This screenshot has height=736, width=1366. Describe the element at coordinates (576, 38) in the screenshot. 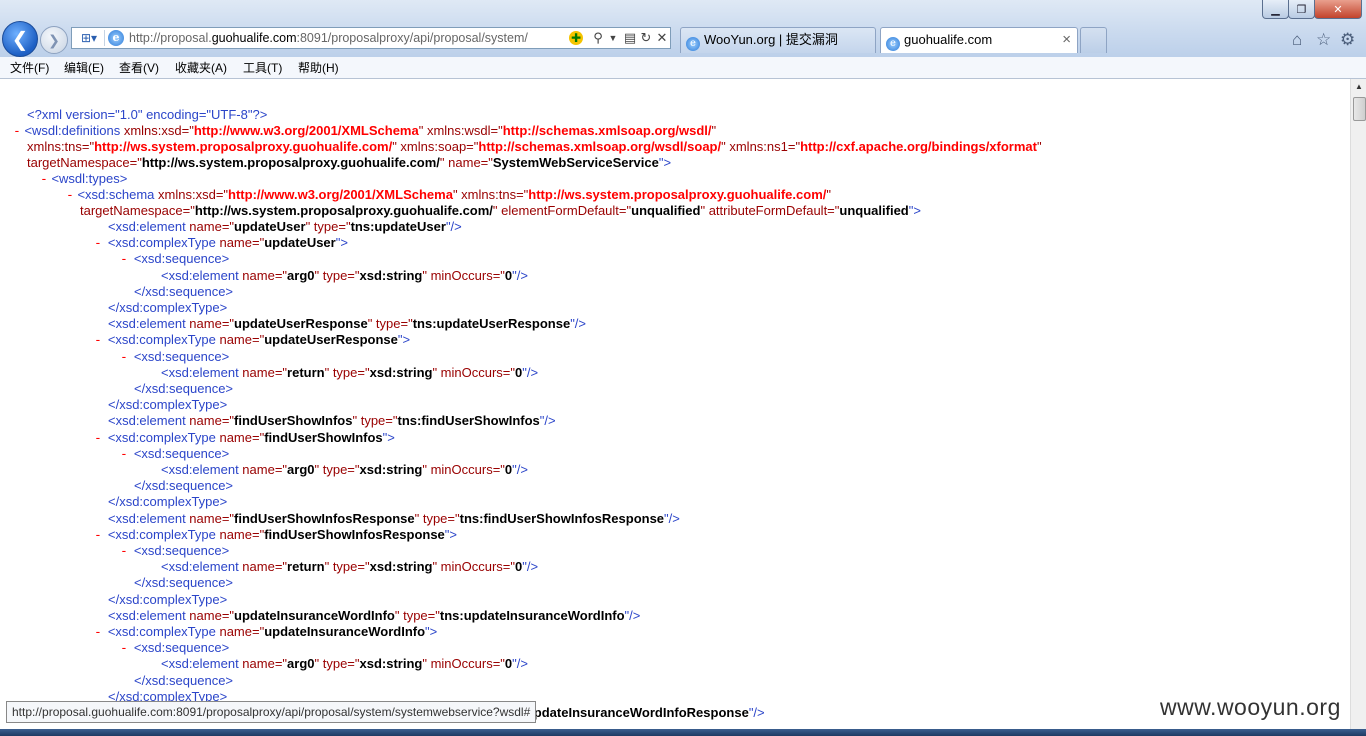

I see `addon-icon: ✚` at that location.